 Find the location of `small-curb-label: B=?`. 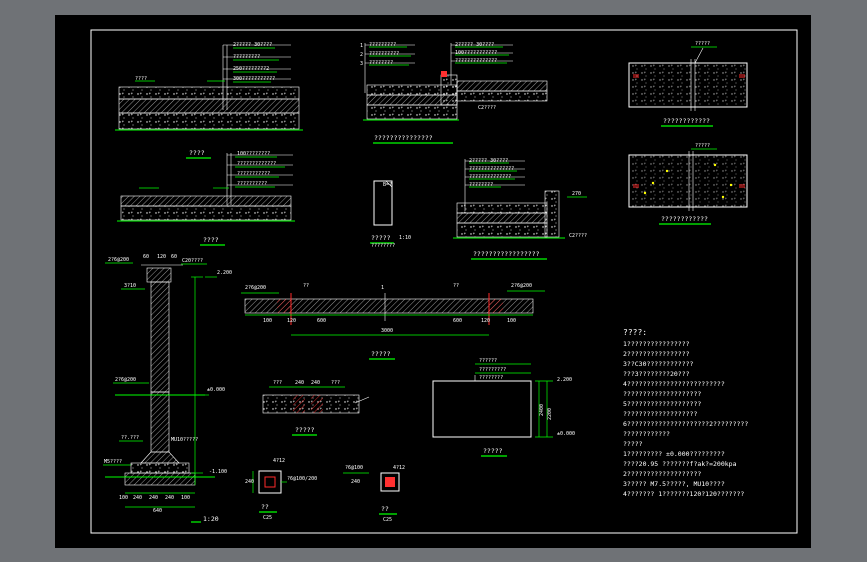

small-curb-label: B=? is located at coordinates (387, 185).